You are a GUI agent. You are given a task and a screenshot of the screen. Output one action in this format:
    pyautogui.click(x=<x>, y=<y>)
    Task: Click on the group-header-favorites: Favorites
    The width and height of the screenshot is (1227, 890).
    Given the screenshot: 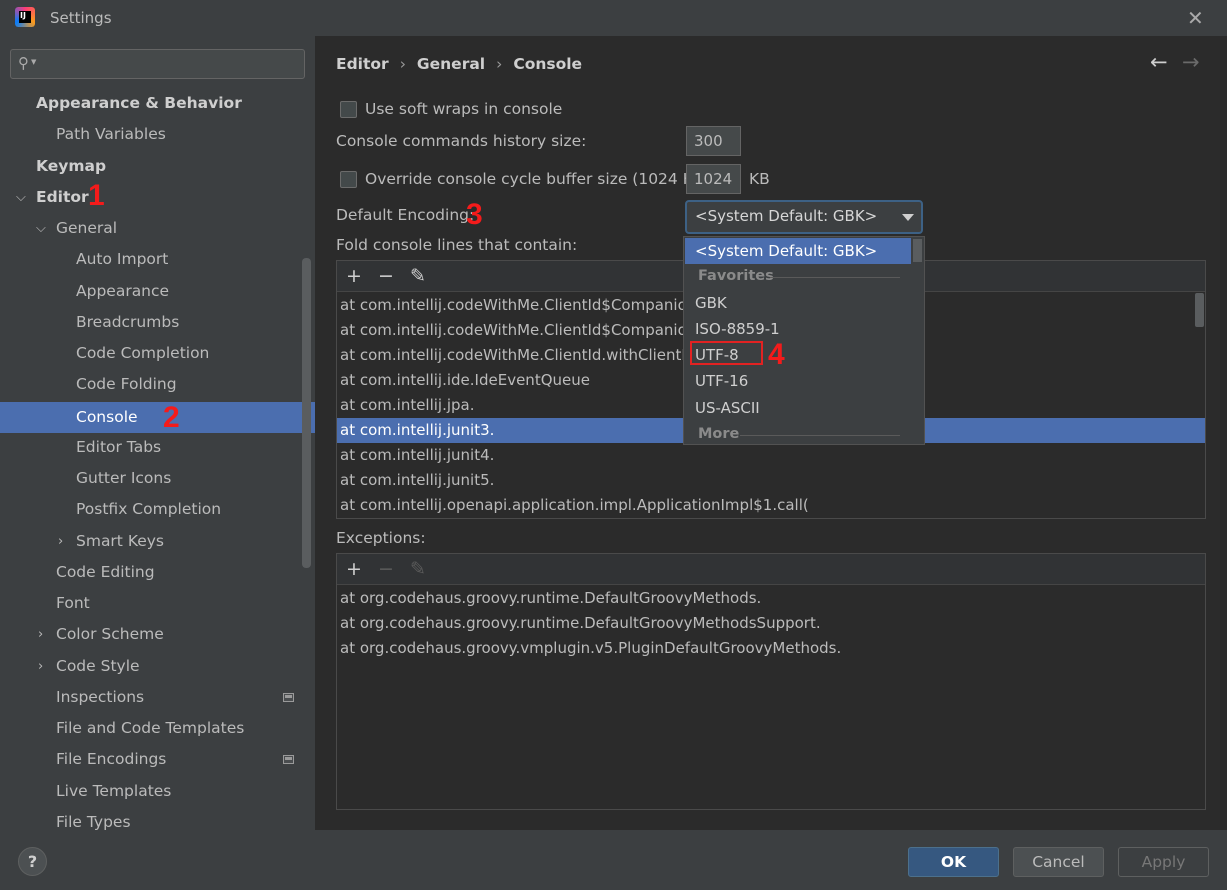 What is the action you would take?
    pyautogui.click(x=736, y=276)
    